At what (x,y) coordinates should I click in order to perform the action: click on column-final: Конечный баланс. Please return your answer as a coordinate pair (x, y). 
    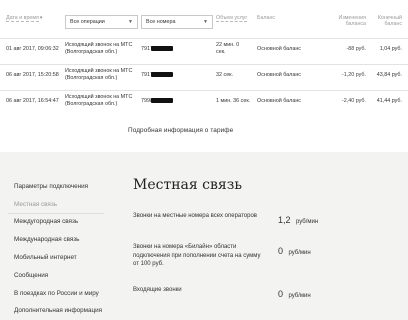
    Looking at the image, I should click on (389, 21).